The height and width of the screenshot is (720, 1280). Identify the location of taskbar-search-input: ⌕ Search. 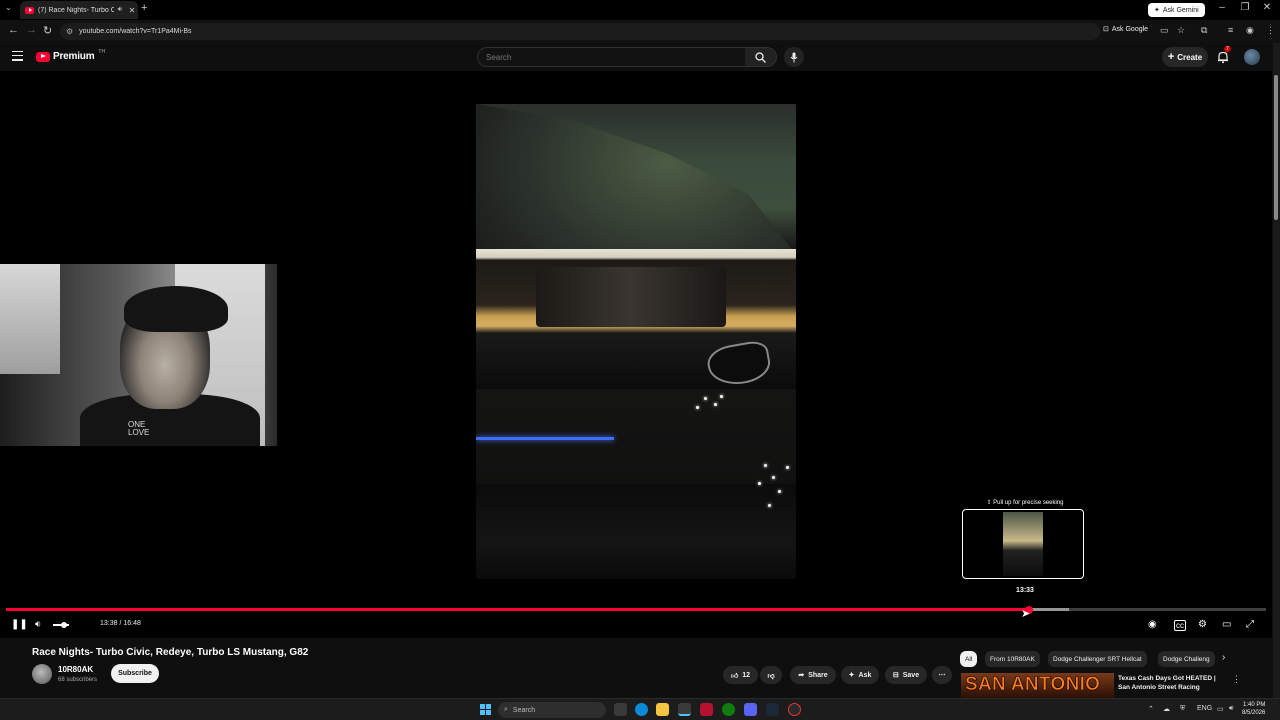
(552, 710).